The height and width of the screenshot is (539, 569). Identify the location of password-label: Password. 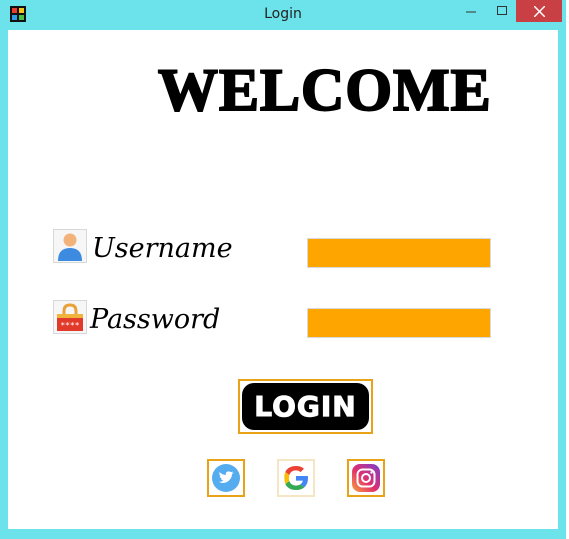
(155, 319).